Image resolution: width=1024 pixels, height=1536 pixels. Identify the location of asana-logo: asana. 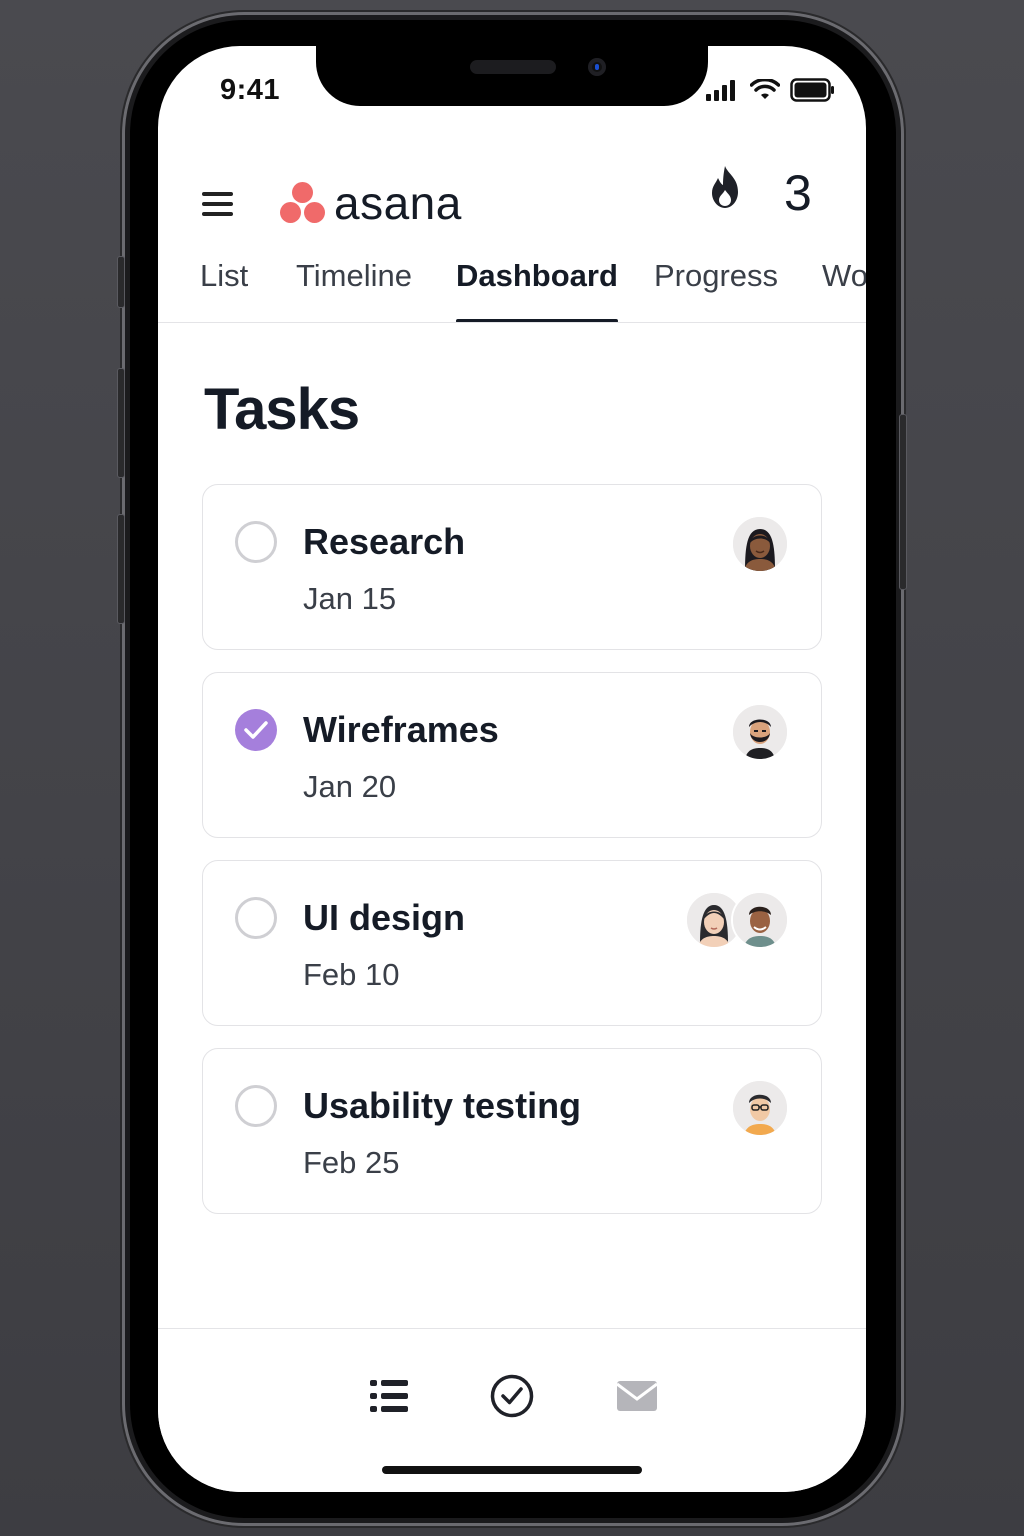
(370, 203).